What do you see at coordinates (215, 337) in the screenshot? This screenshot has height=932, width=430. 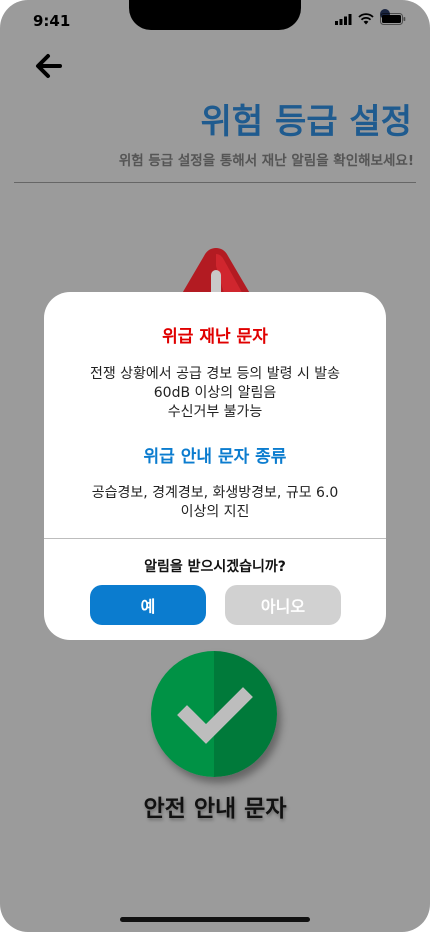 I see `emergency-title: 위급 재난 문자` at bounding box center [215, 337].